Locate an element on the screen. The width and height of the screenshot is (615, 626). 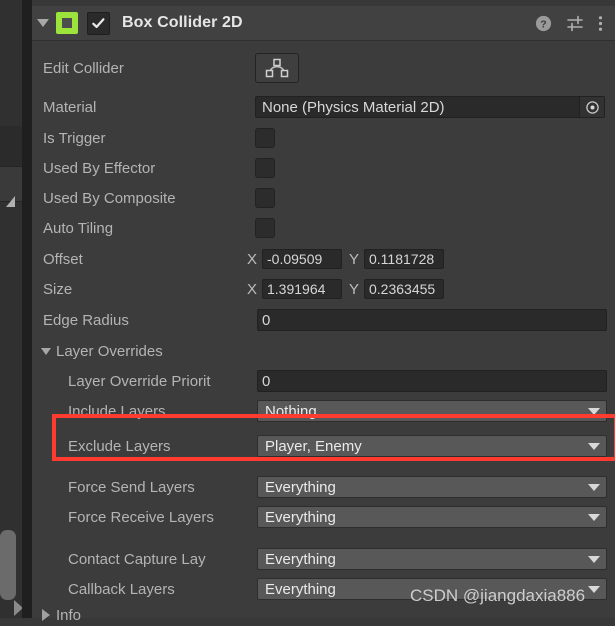
force-receive-layers-dropdown: Everything is located at coordinates (432, 517).